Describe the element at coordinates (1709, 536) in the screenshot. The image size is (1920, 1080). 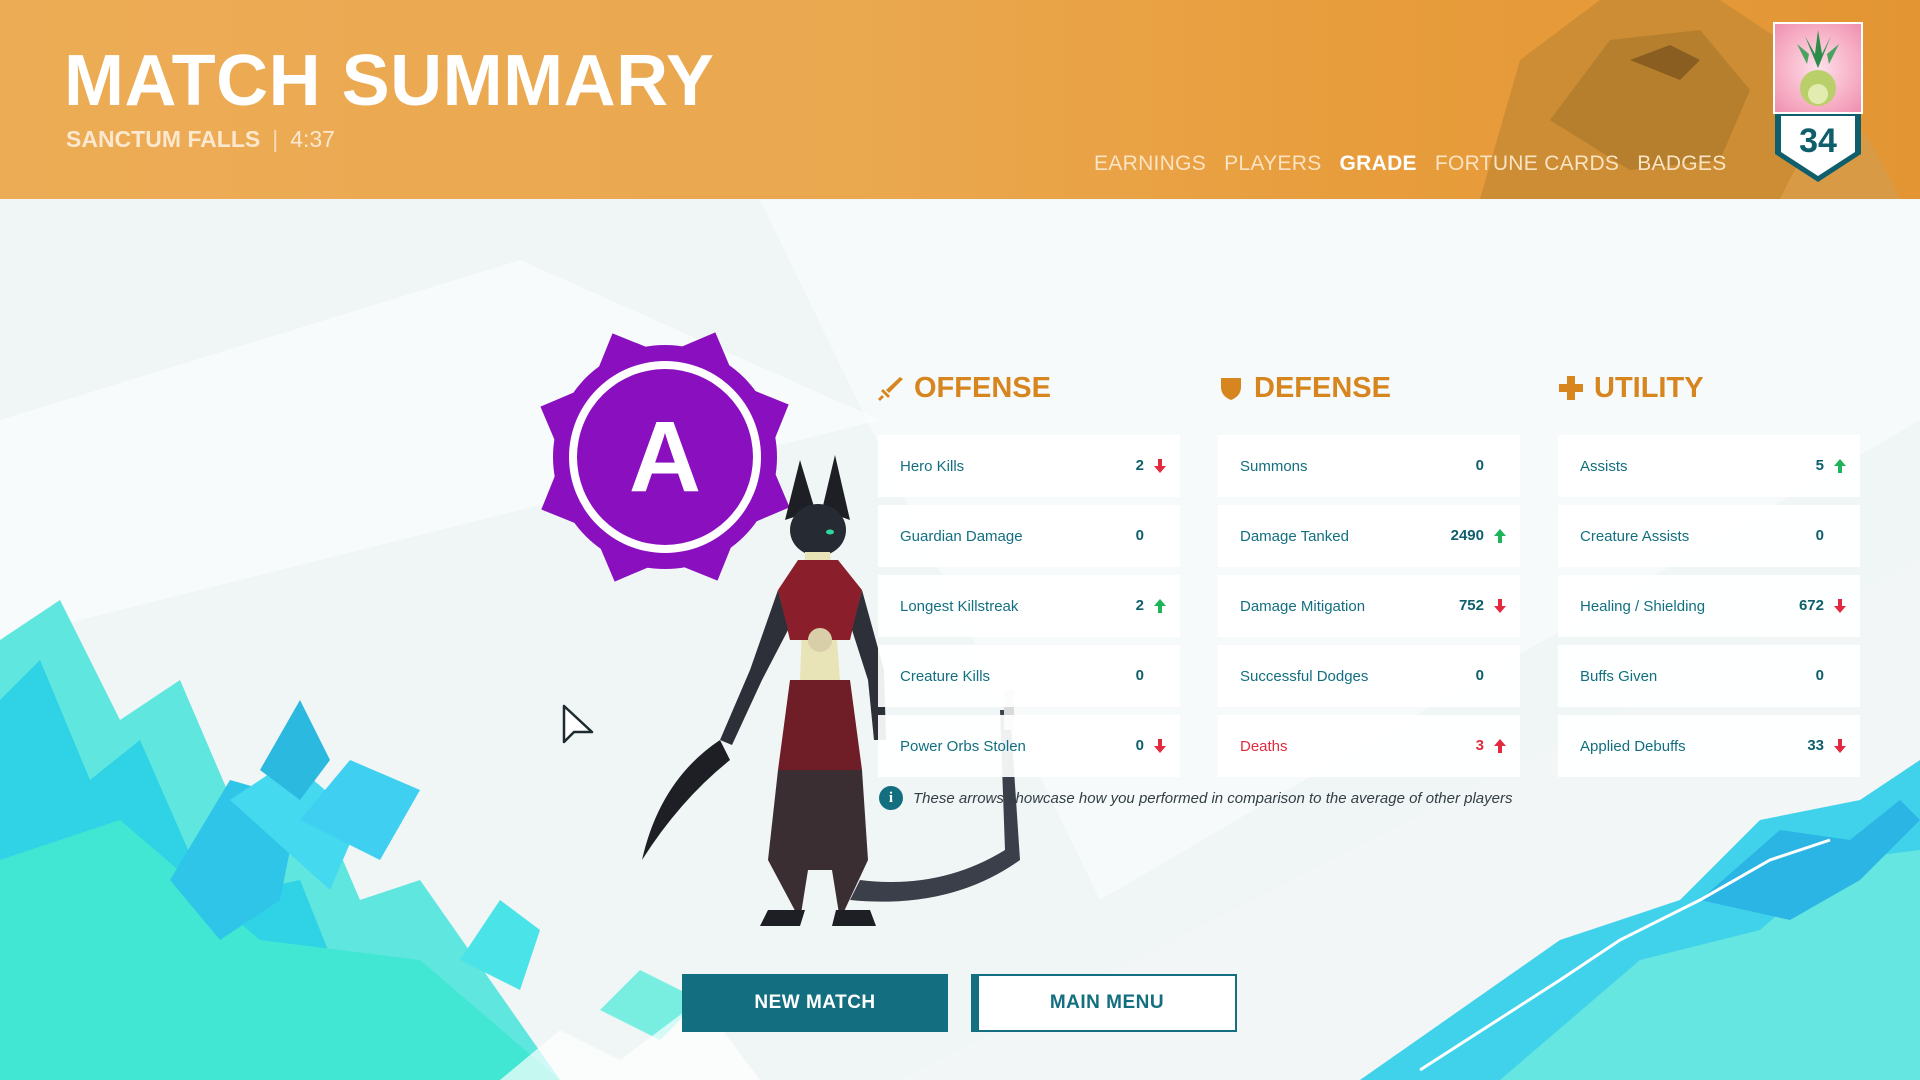
I see `stat-row: Creature Assists 0` at that location.